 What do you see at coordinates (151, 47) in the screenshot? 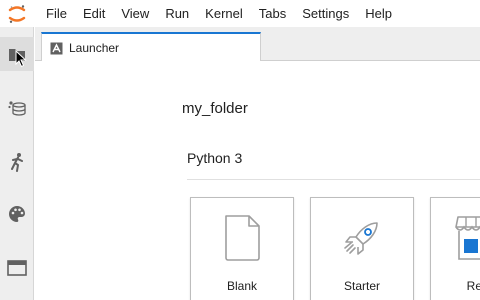
I see `tab-launcher: Launcher` at bounding box center [151, 47].